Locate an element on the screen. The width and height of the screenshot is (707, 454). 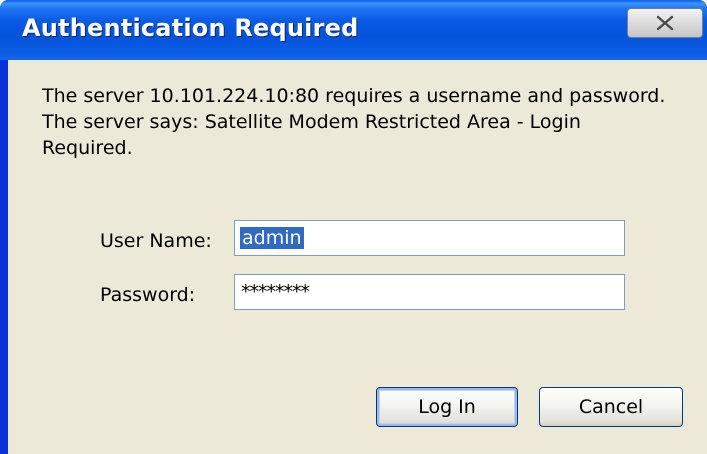
username-label: User Name: is located at coordinates (156, 241).